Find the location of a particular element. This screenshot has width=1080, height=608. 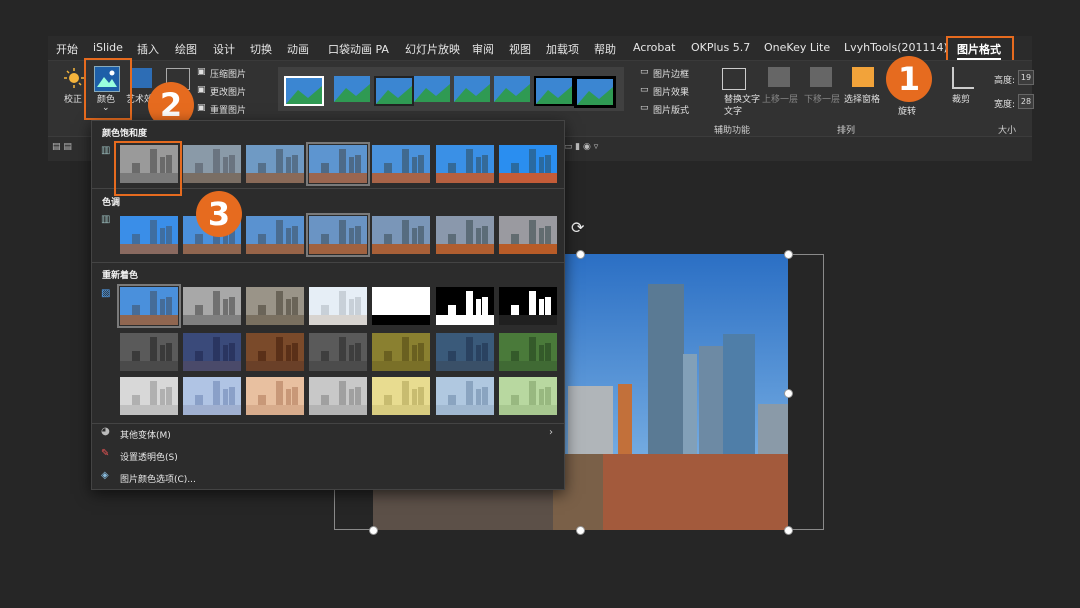

align-icon: ▤ ▤ is located at coordinates (62, 147).